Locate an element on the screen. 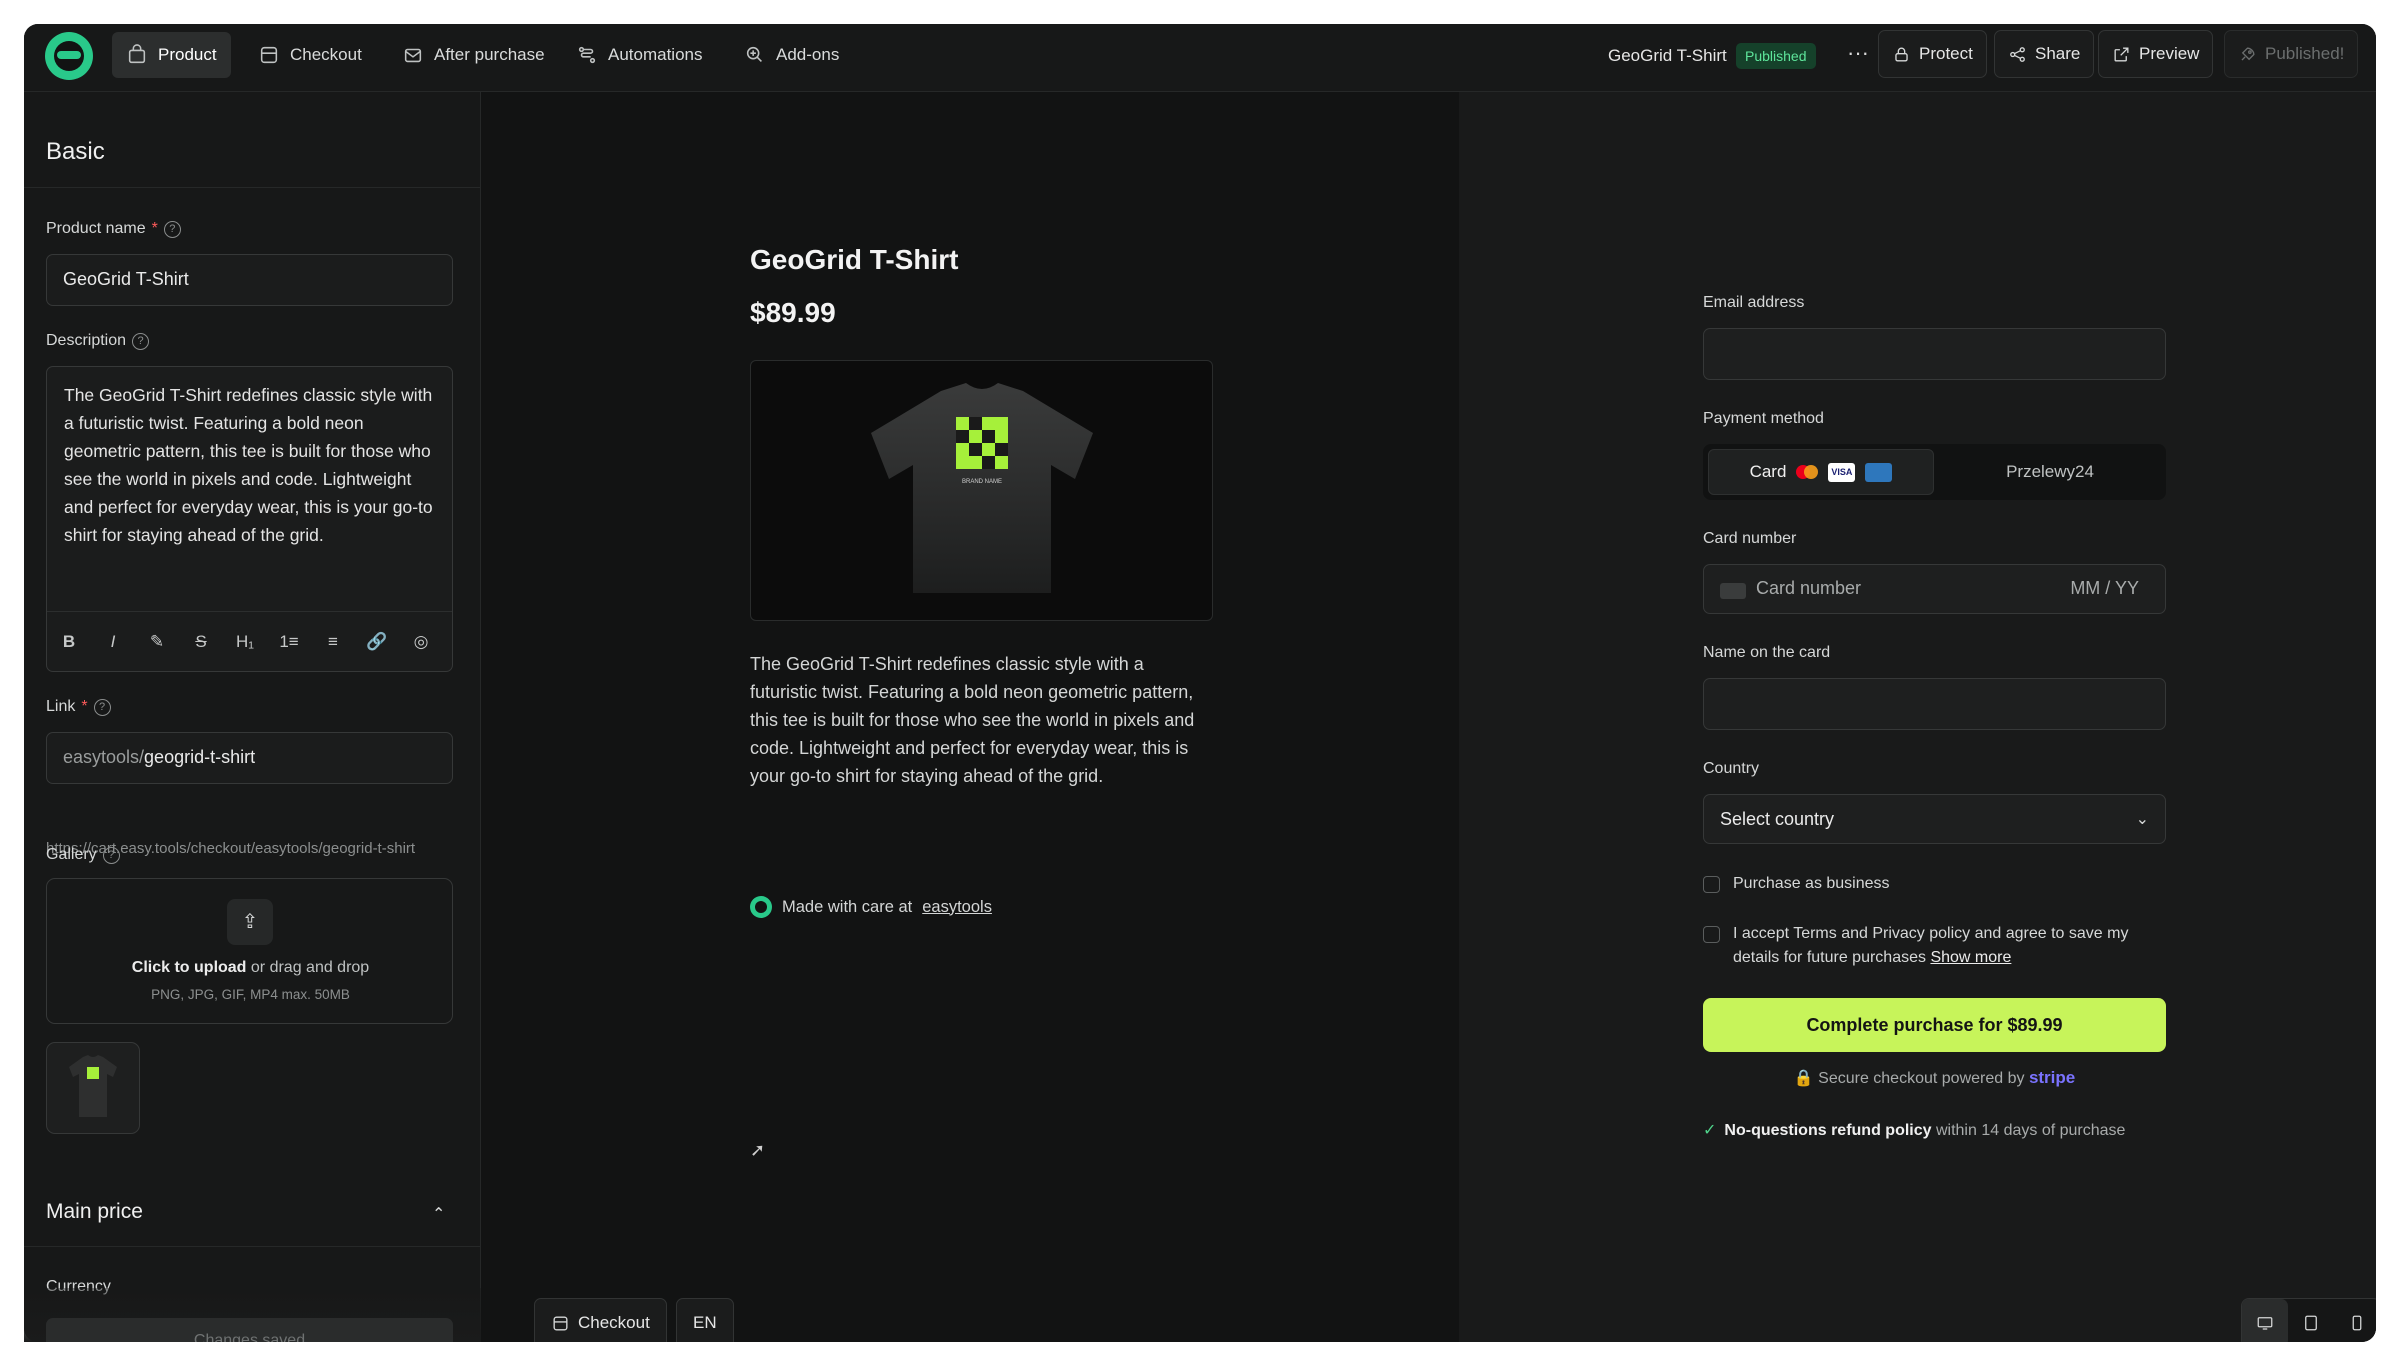  bag-icon is located at coordinates (137, 54).